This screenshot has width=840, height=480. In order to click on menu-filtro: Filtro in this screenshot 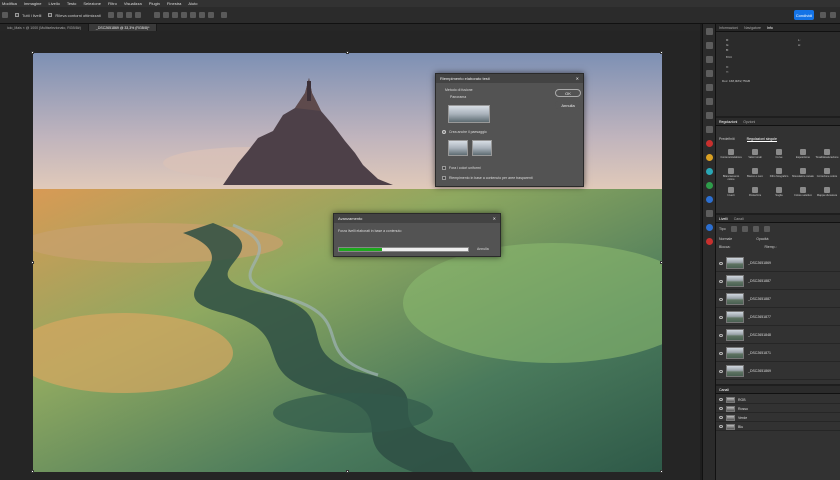, I will do `click(112, 3)`.